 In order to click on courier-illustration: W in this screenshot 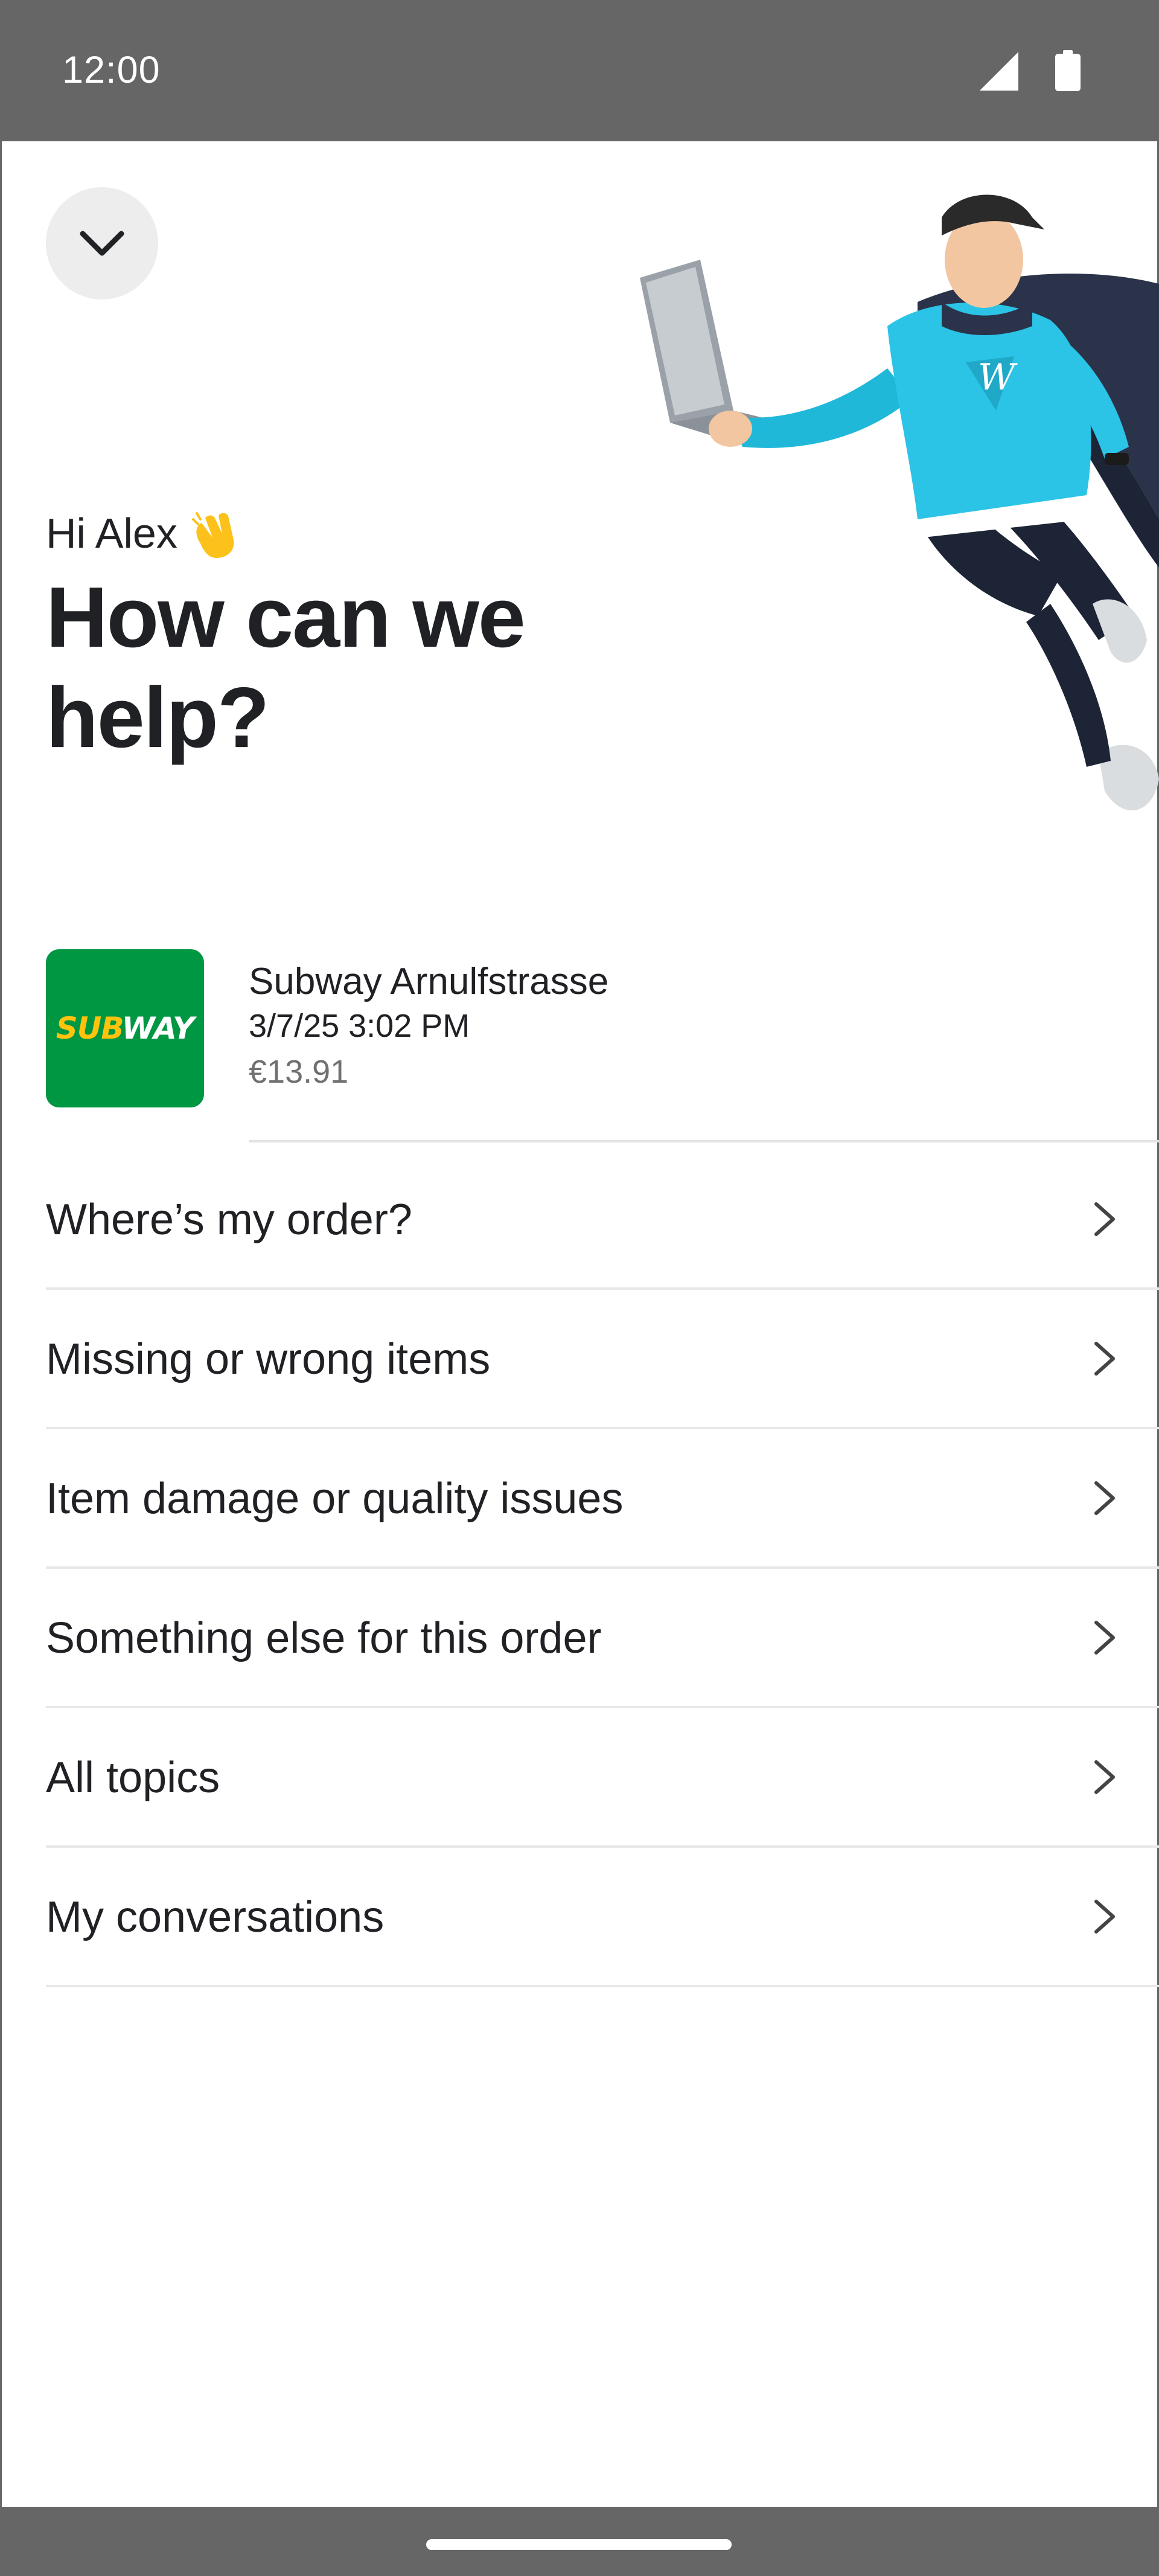, I will do `click(899, 502)`.